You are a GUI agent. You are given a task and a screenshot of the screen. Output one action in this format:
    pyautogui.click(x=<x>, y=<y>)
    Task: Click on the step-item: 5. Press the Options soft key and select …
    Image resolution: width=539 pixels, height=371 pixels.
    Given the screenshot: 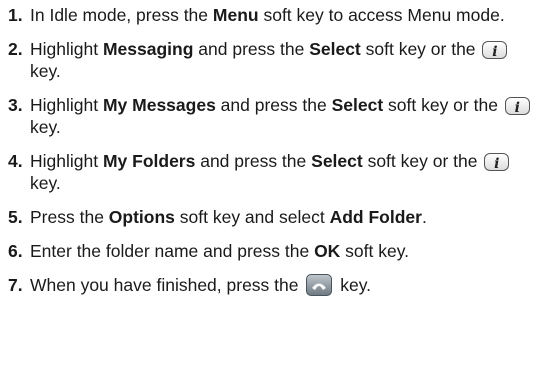 What is the action you would take?
    pyautogui.click(x=270, y=217)
    